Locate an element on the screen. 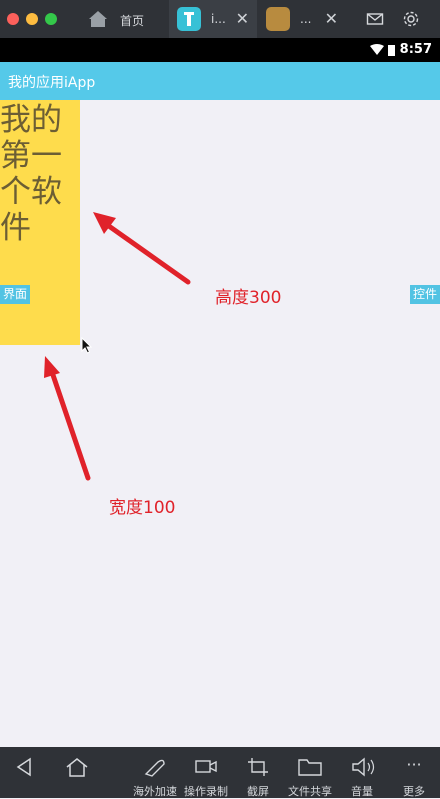 This screenshot has width=440, height=799. file-share-button: 文件共享 is located at coordinates (310, 772).